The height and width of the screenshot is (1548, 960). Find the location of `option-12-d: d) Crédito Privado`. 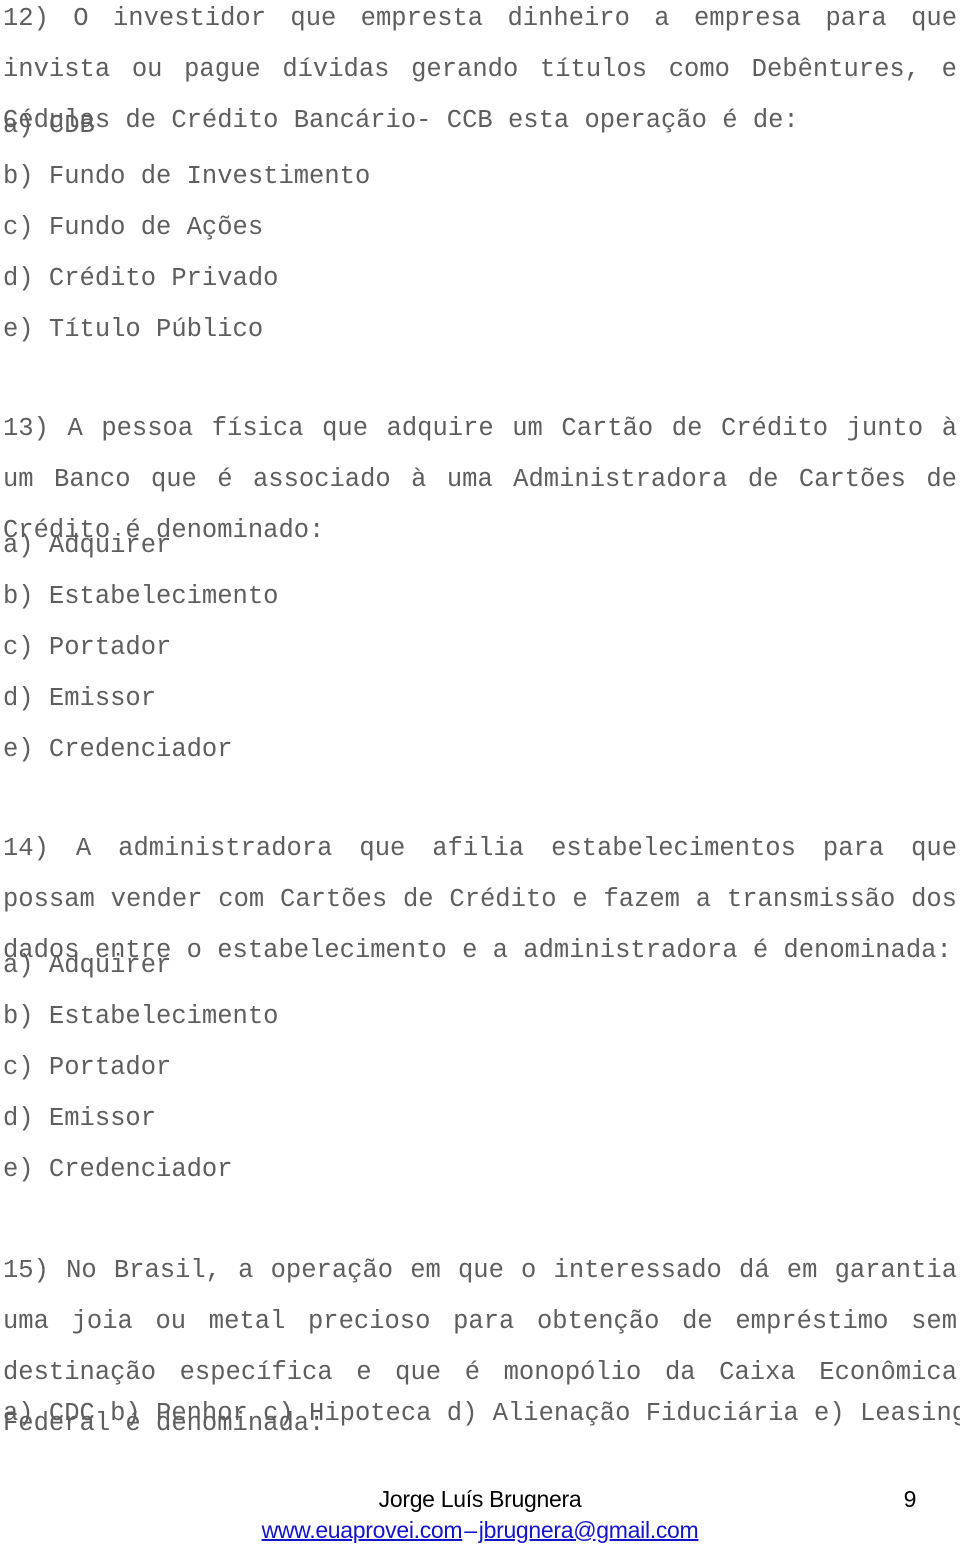

option-12-d: d) Crédito Privado is located at coordinates (480, 278).